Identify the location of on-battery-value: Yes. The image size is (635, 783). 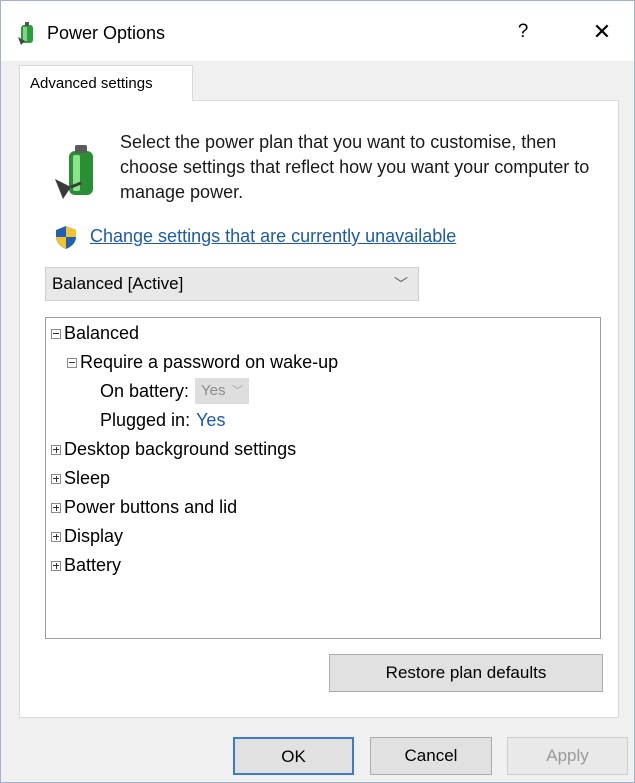
(213, 390).